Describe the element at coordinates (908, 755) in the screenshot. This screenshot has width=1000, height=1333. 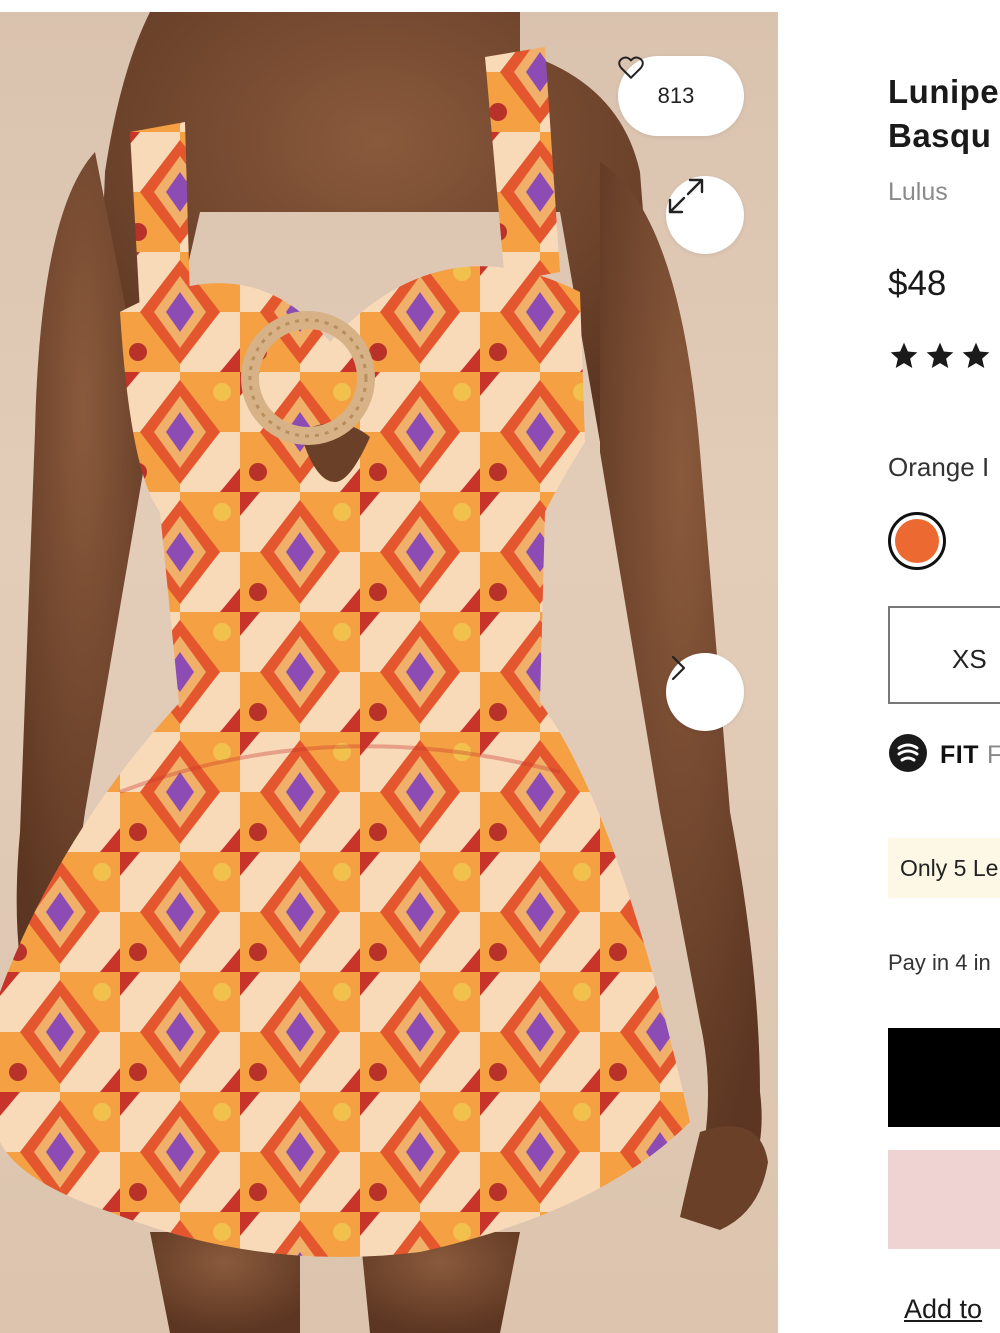
I see `fit-predictor-icon` at that location.